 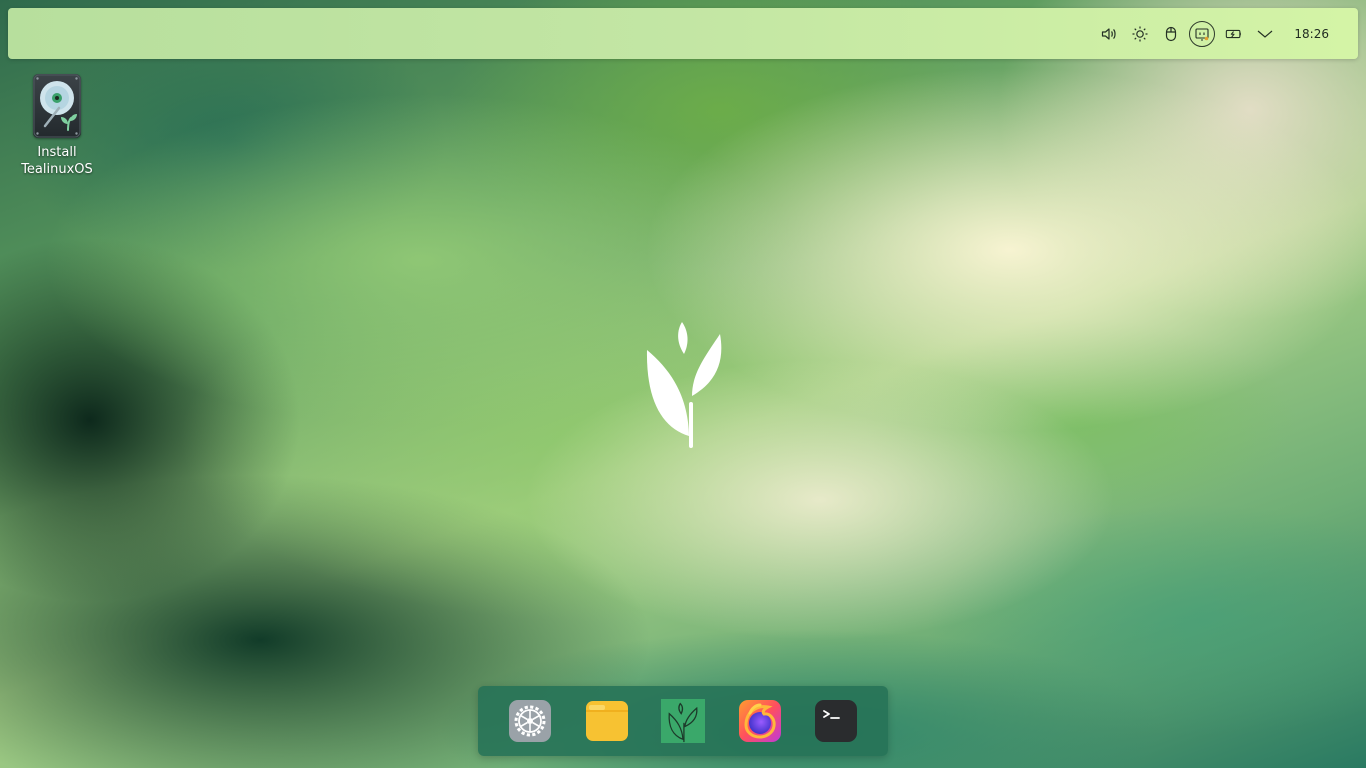 I want to click on dock-item-terminal, so click(x=836, y=721).